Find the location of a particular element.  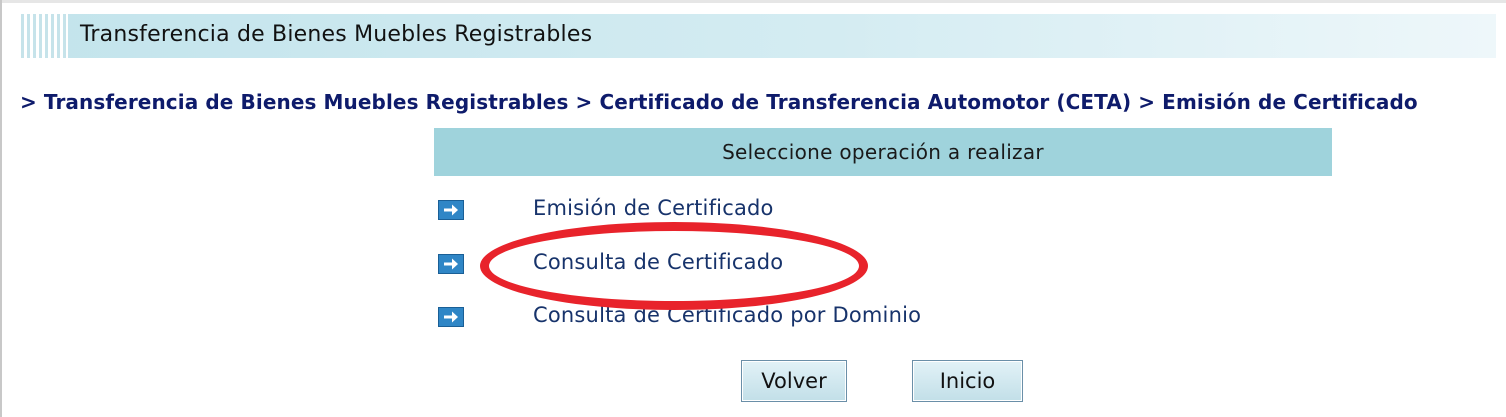

operation-link: Emisión de Certificado is located at coordinates (653, 208).